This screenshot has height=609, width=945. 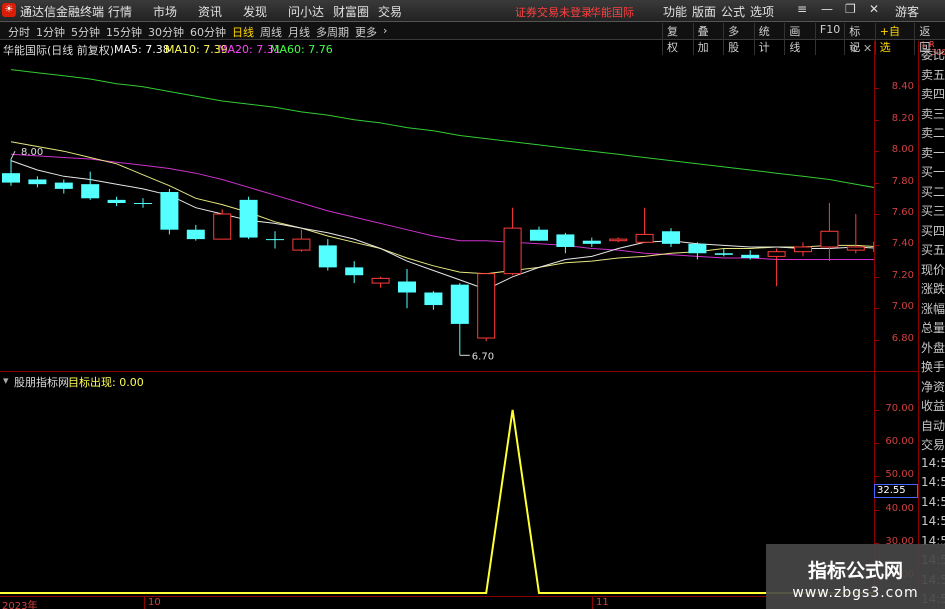 I want to click on menu-quotes: 行情, so click(x=130, y=11).